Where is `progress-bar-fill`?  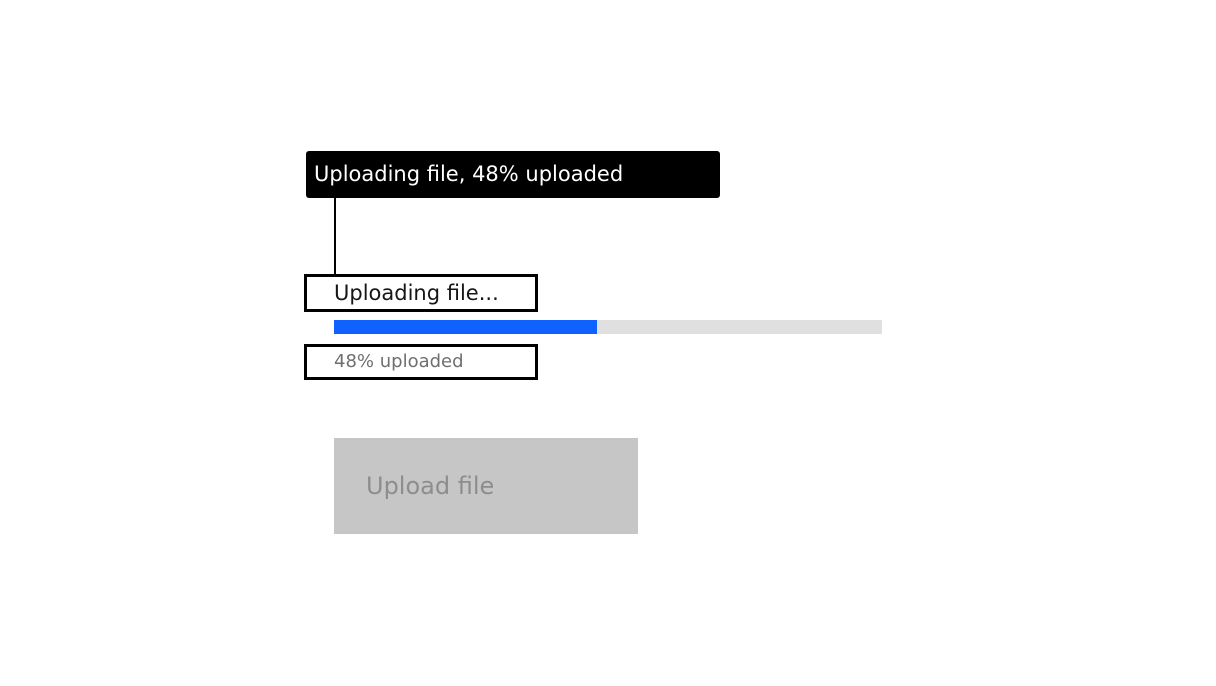 progress-bar-fill is located at coordinates (466, 327).